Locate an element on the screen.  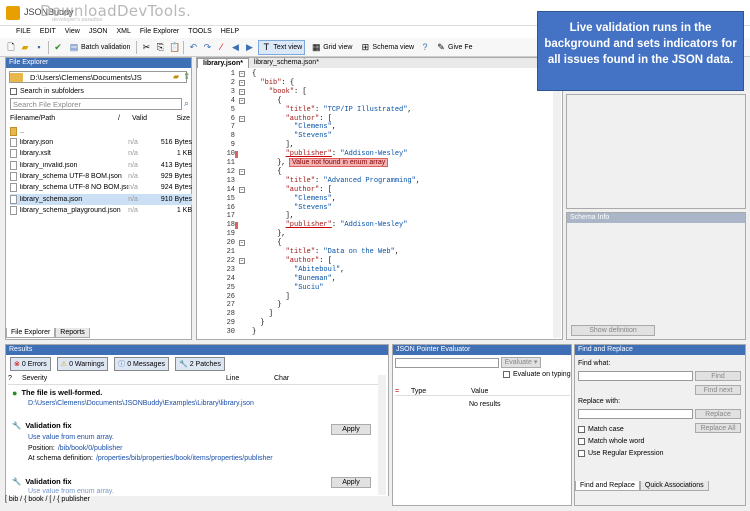
col-line: Line is located at coordinates (250, 379).